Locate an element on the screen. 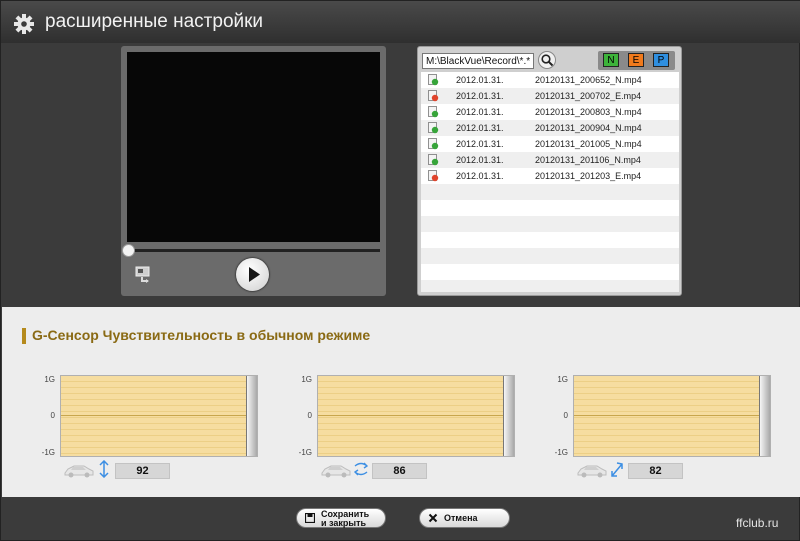 The width and height of the screenshot is (800, 541). filter-parking-button: P is located at coordinates (661, 60).